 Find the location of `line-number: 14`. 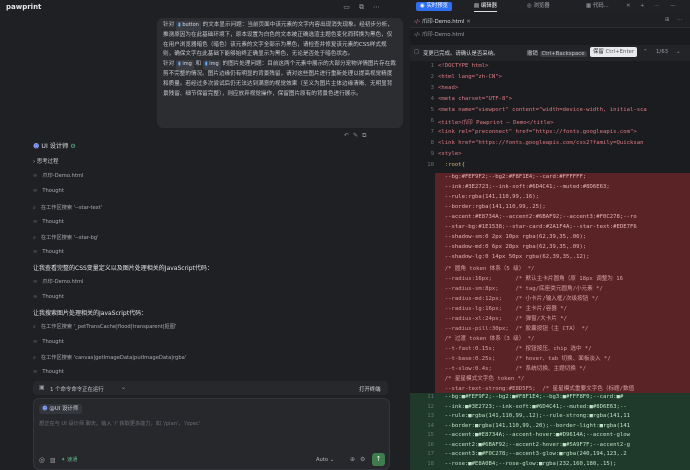

line-number: 14 is located at coordinates (430, 425).